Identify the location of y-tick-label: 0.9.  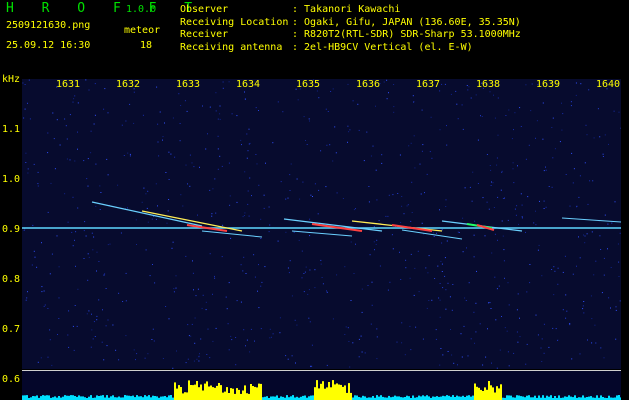
(11, 229).